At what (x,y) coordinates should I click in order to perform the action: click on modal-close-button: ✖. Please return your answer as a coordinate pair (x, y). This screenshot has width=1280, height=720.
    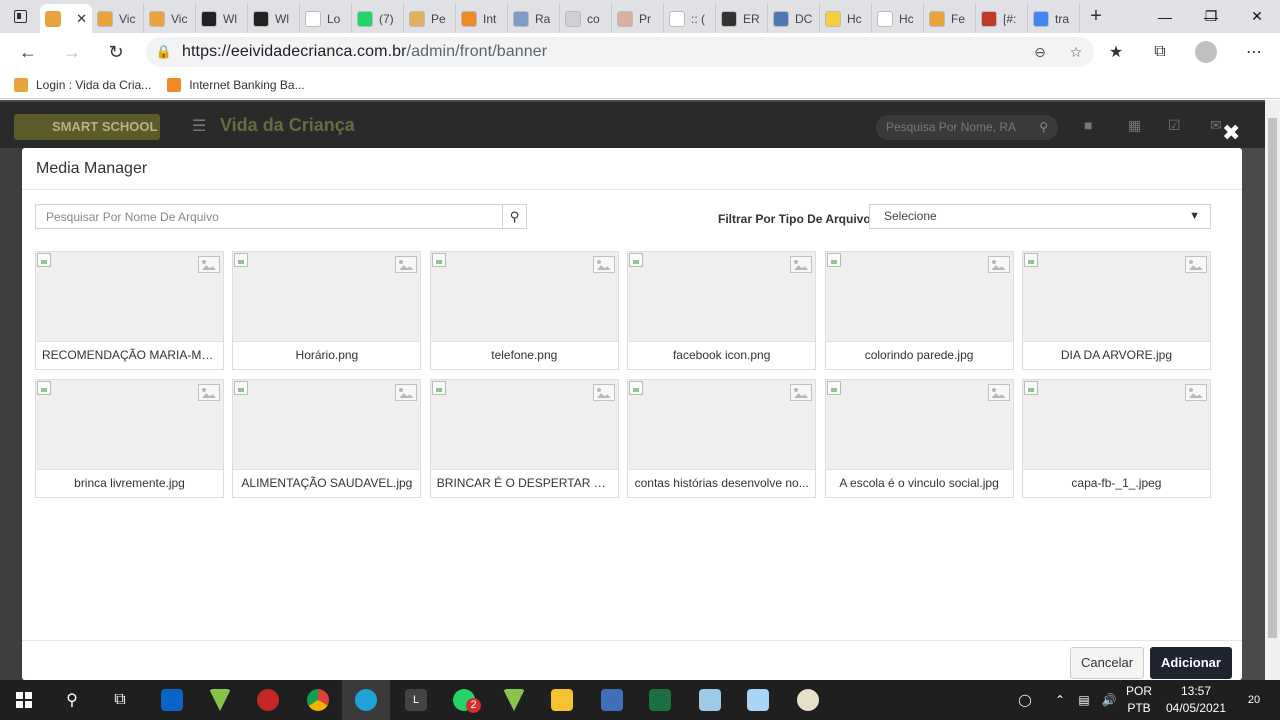
    Looking at the image, I should click on (1231, 133).